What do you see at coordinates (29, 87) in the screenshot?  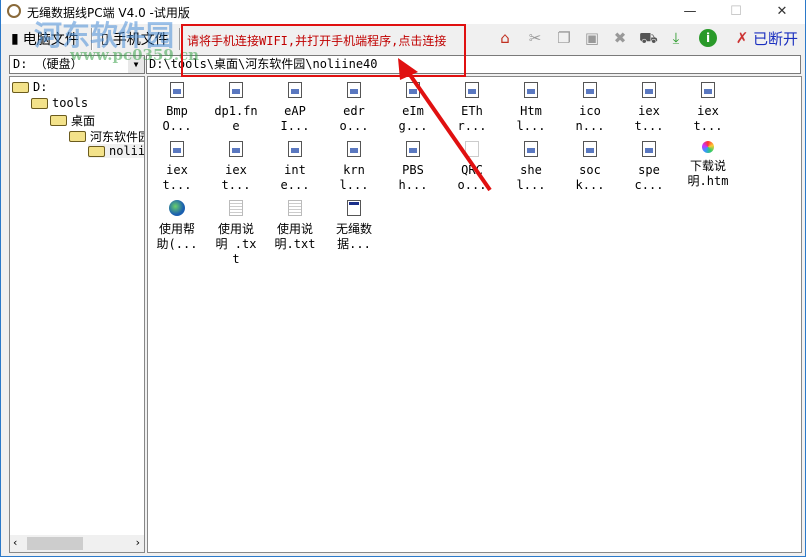 I see `tree-node: D:` at bounding box center [29, 87].